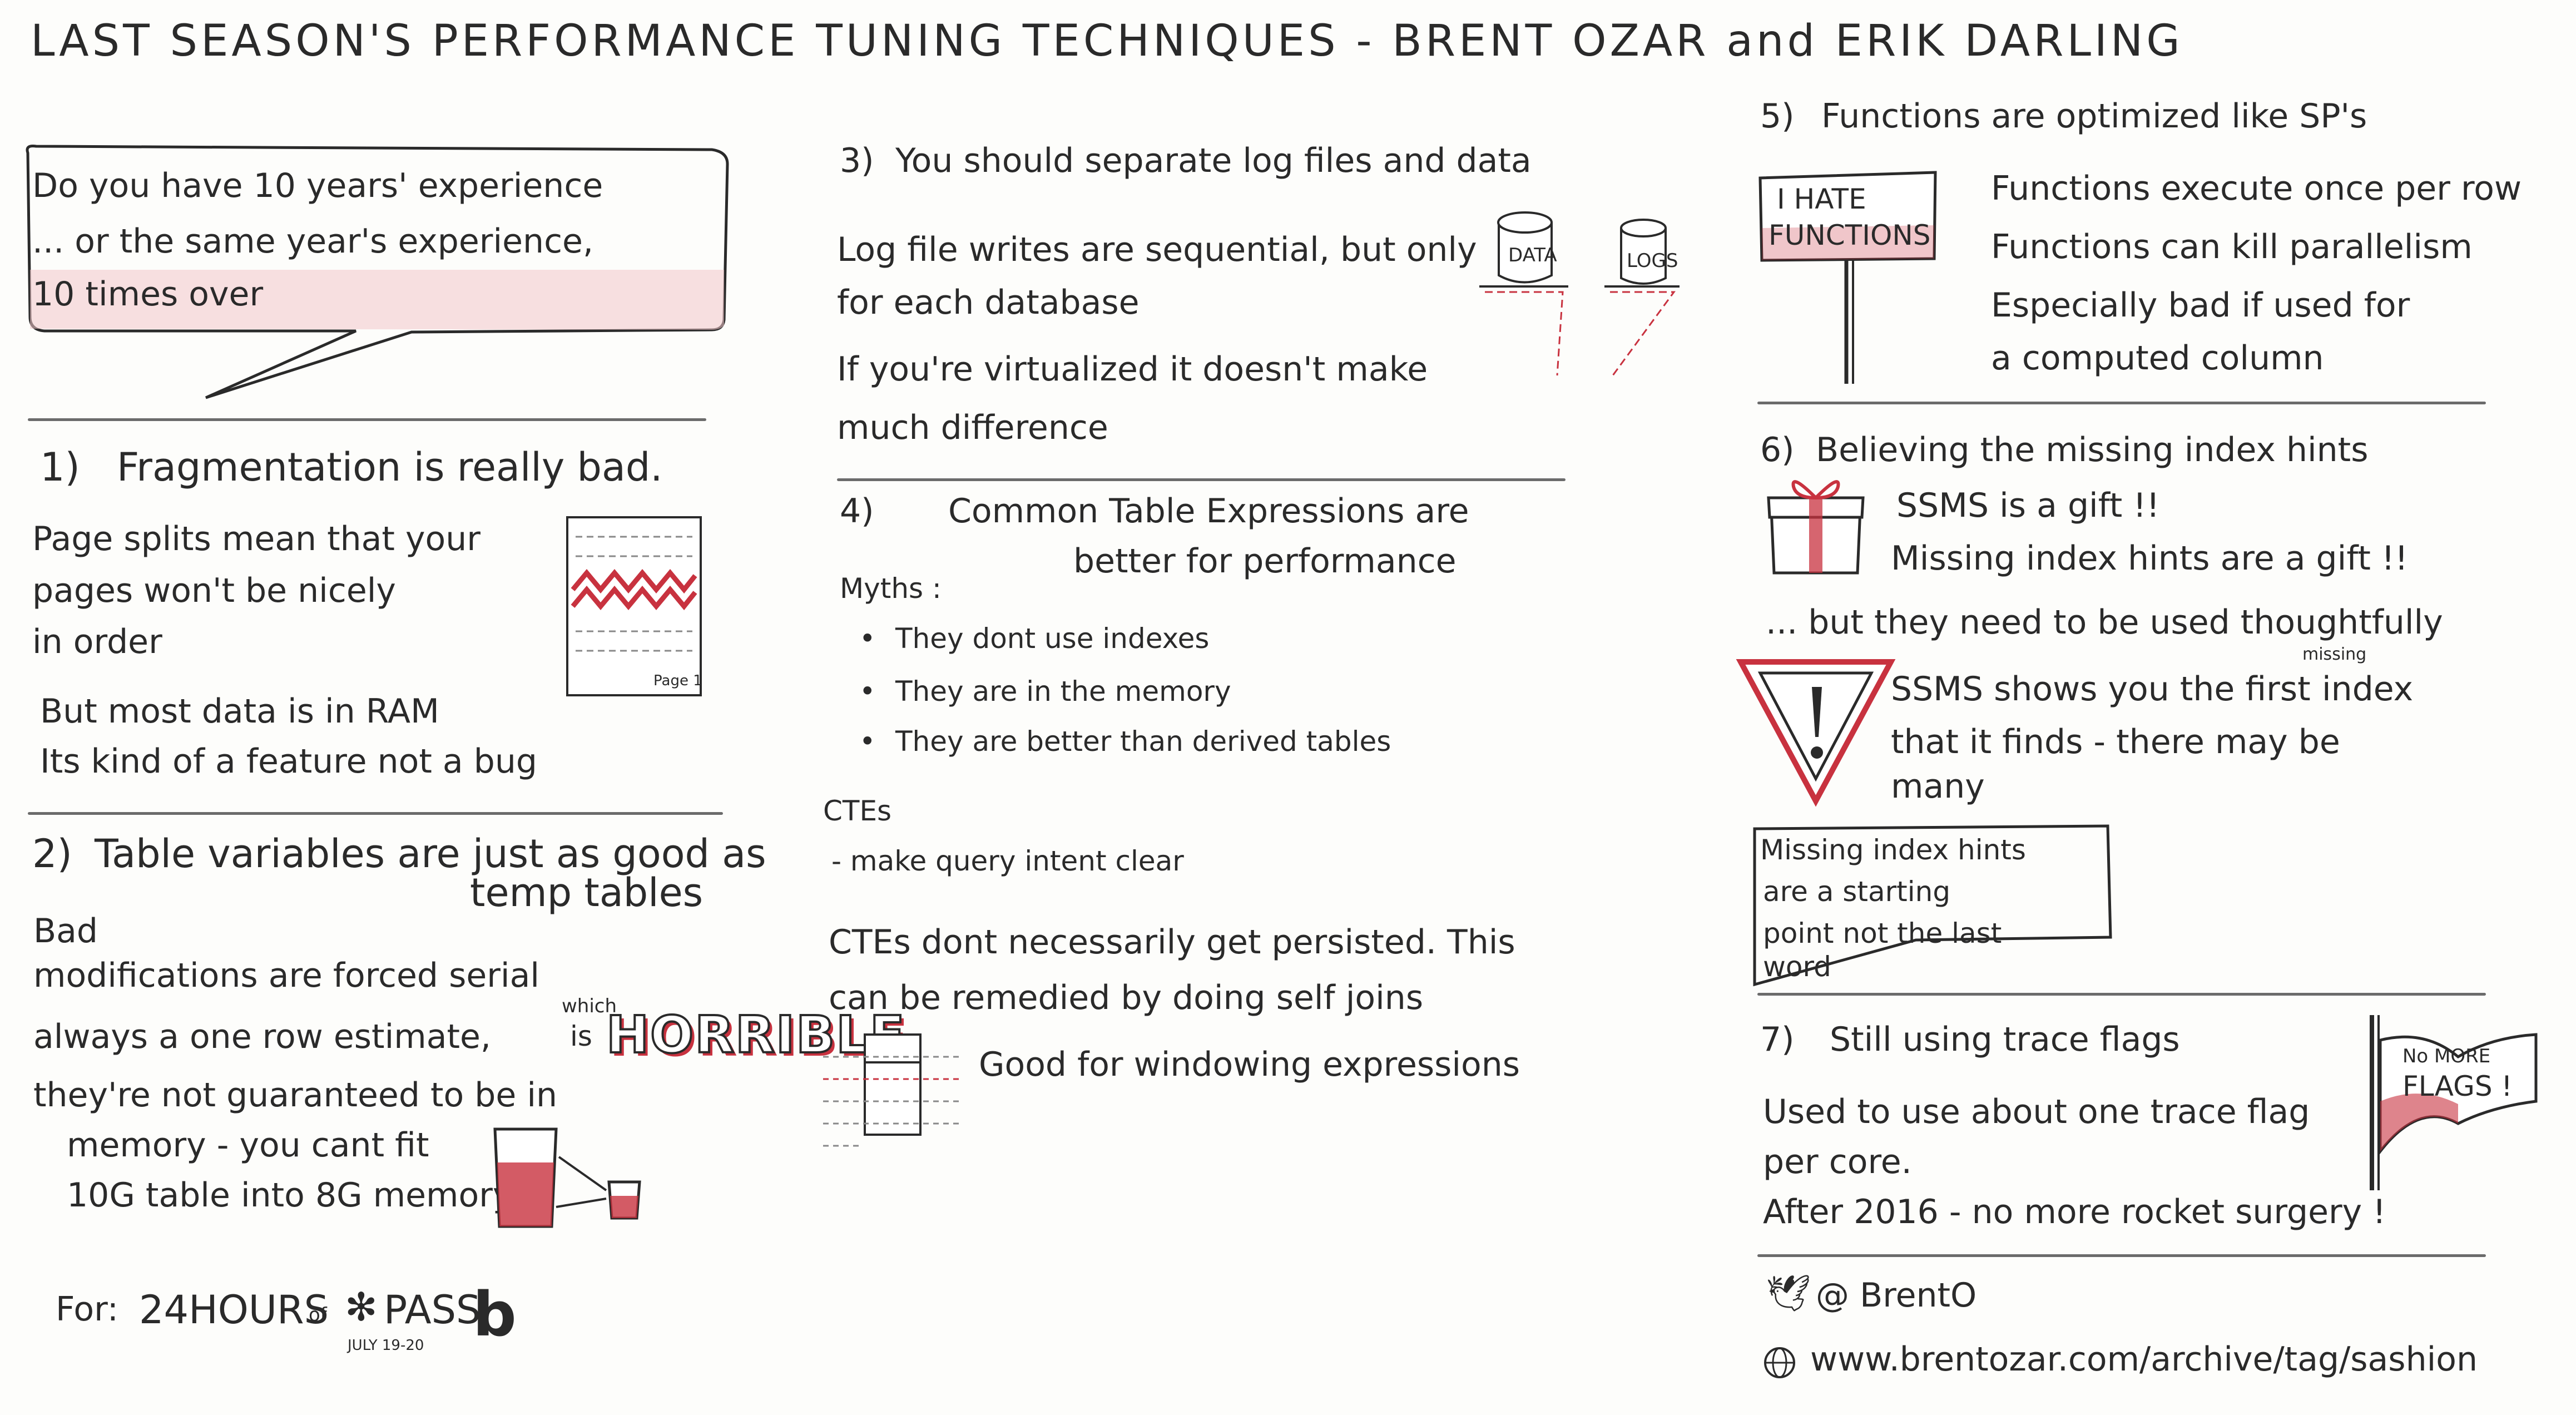 The width and height of the screenshot is (2576, 1415). I want to click on section-1-body-3: in order, so click(97, 641).